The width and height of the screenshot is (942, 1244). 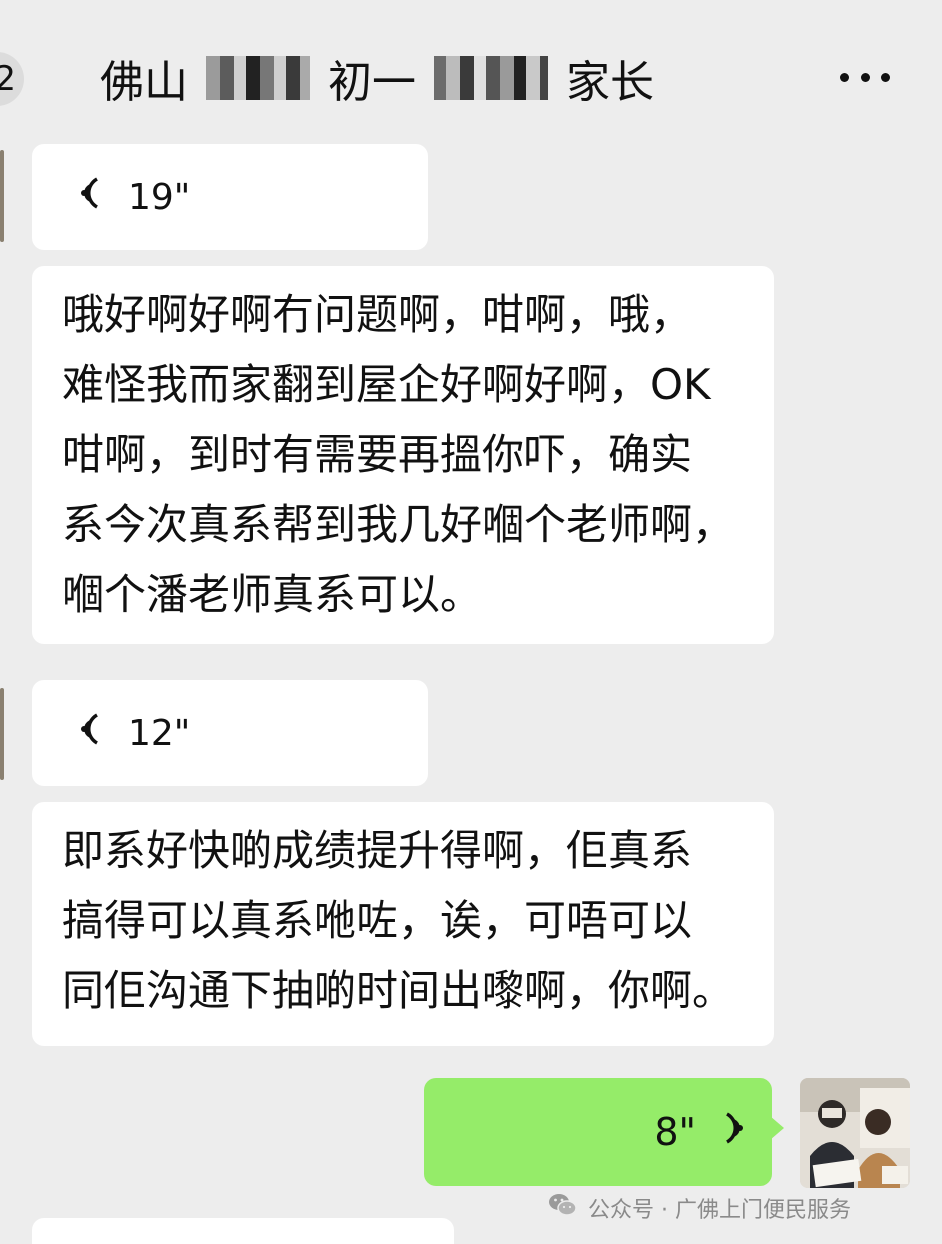 I want to click on back-unread-badge: 2, so click(x=12, y=79).